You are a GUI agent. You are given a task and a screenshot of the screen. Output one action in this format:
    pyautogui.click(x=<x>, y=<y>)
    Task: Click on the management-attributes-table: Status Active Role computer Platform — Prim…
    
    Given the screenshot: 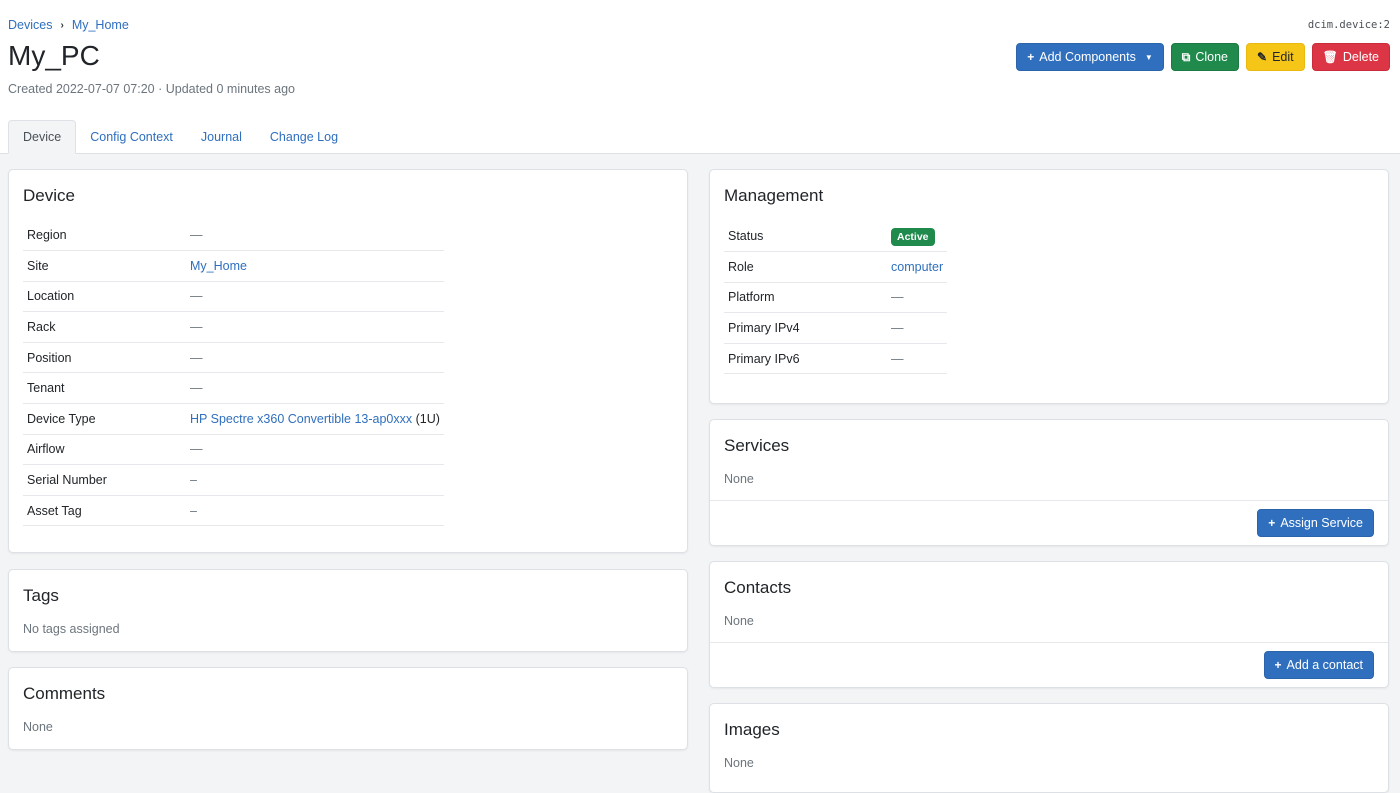 What is the action you would take?
    pyautogui.click(x=836, y=298)
    